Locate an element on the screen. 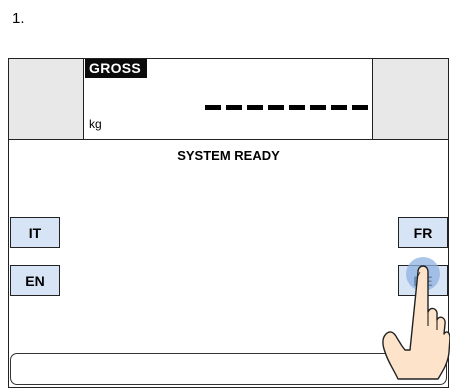 The width and height of the screenshot is (450, 391). weight-unit-label: kg is located at coordinates (95, 124).